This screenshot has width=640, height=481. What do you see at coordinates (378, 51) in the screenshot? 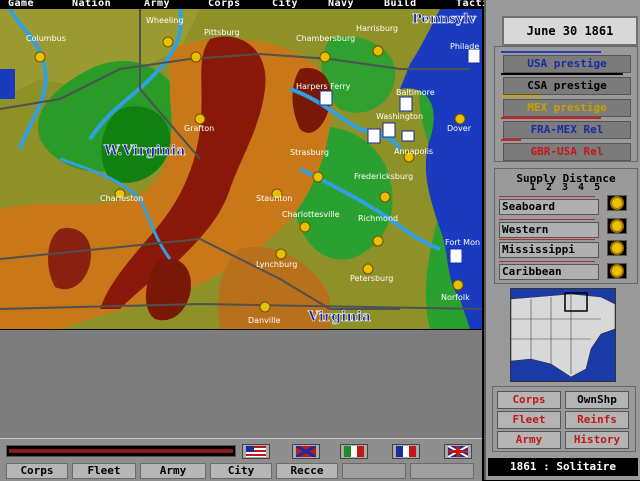
I see `city-marker-harrisburg` at bounding box center [378, 51].